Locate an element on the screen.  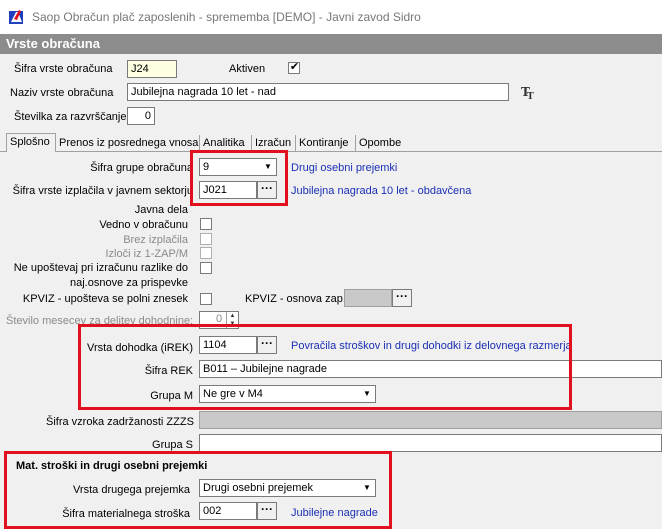
vrsta-dohodka-lookup-button: ··· is located at coordinates (267, 345).